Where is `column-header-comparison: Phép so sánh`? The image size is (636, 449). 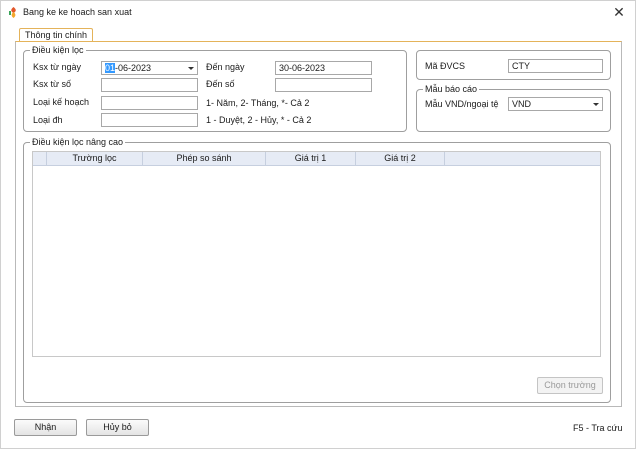
column-header-comparison: Phép so sánh is located at coordinates (204, 158).